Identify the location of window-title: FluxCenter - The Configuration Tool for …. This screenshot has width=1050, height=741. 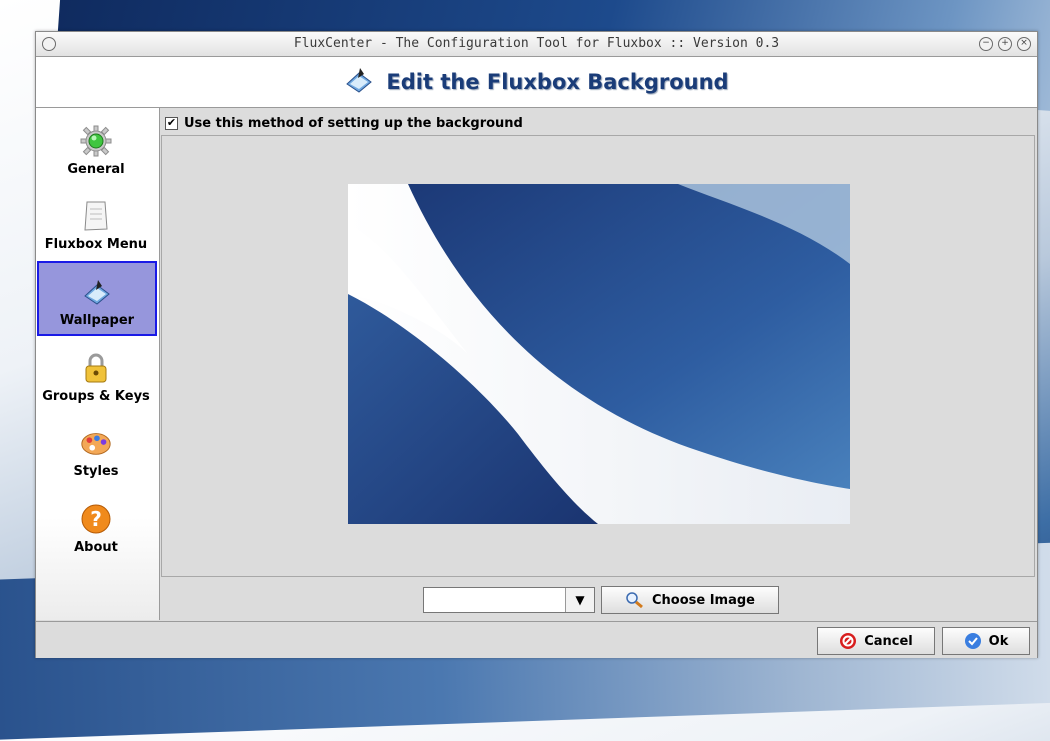
(536, 43).